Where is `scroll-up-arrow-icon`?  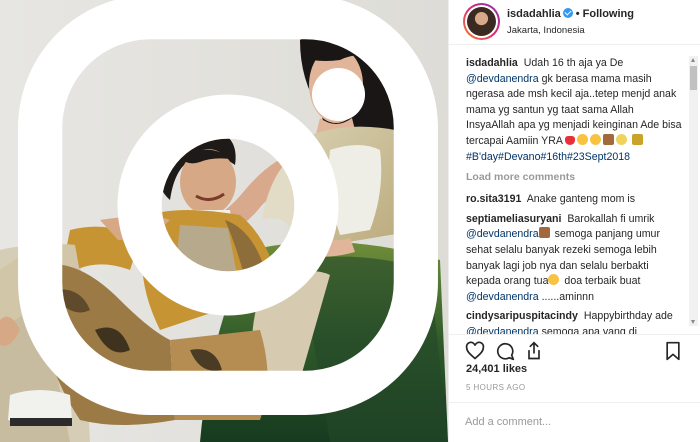
scroll-up-arrow-icon is located at coordinates (693, 60).